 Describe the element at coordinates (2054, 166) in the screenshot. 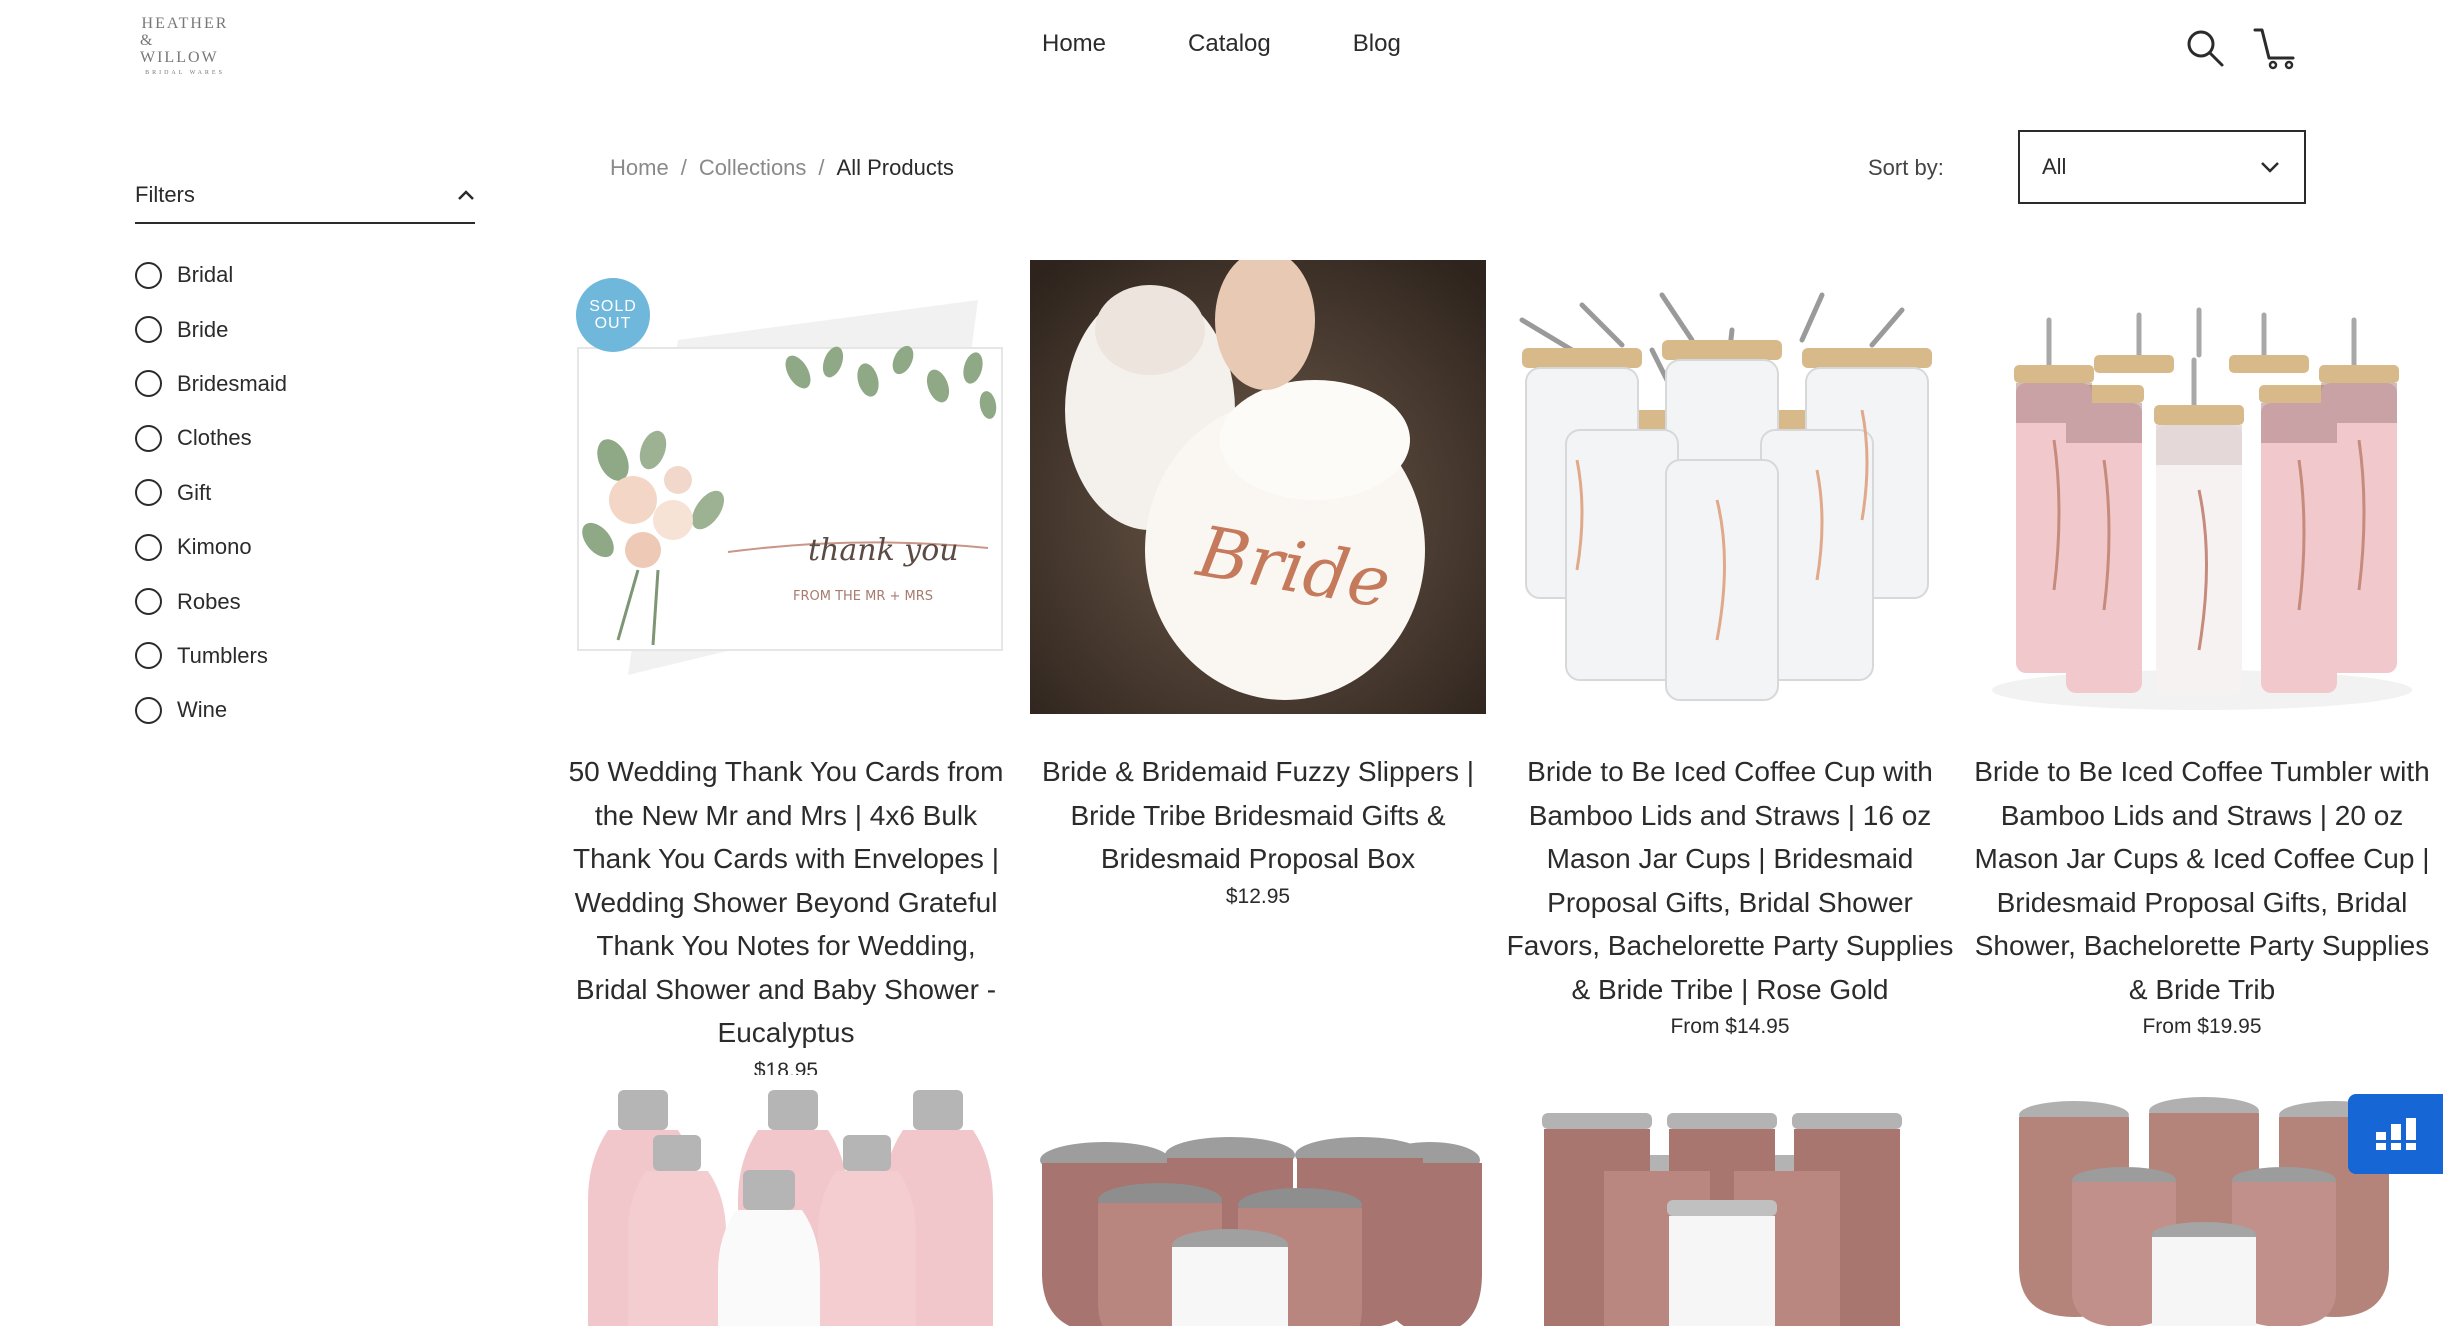

I see `sort-selected-value: All` at that location.